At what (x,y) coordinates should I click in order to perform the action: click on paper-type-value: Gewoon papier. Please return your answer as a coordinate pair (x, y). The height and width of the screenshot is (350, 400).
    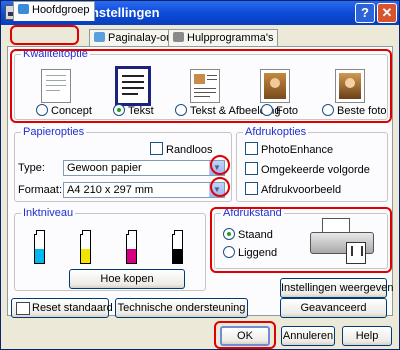
    Looking at the image, I should click on (104, 168).